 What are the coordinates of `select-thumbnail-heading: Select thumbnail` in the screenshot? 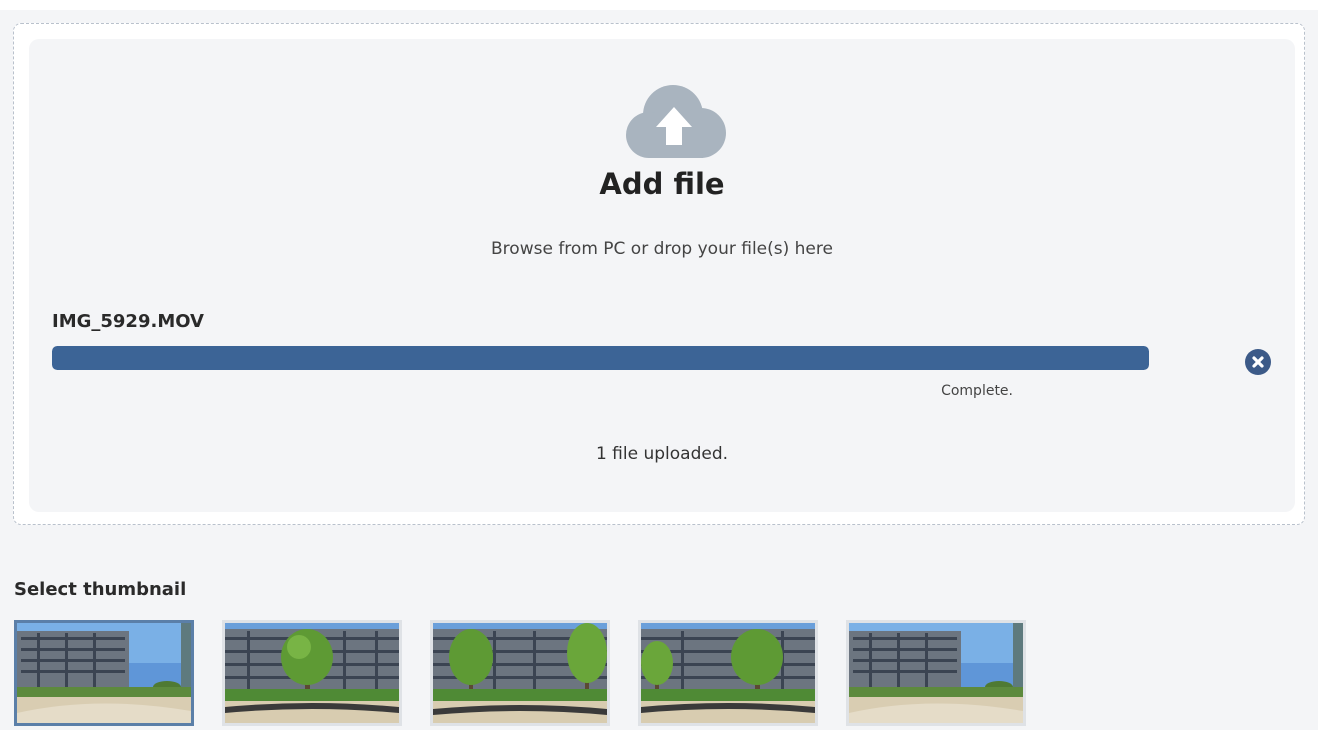 It's located at (100, 589).